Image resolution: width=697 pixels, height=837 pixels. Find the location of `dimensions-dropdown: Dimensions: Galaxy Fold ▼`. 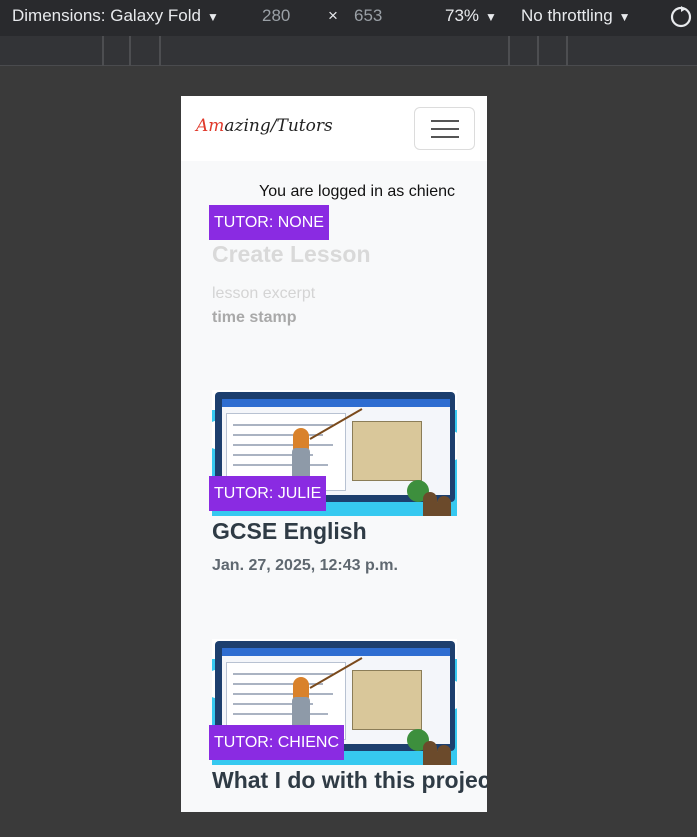

dimensions-dropdown: Dimensions: Galaxy Fold ▼ is located at coordinates (115, 16).